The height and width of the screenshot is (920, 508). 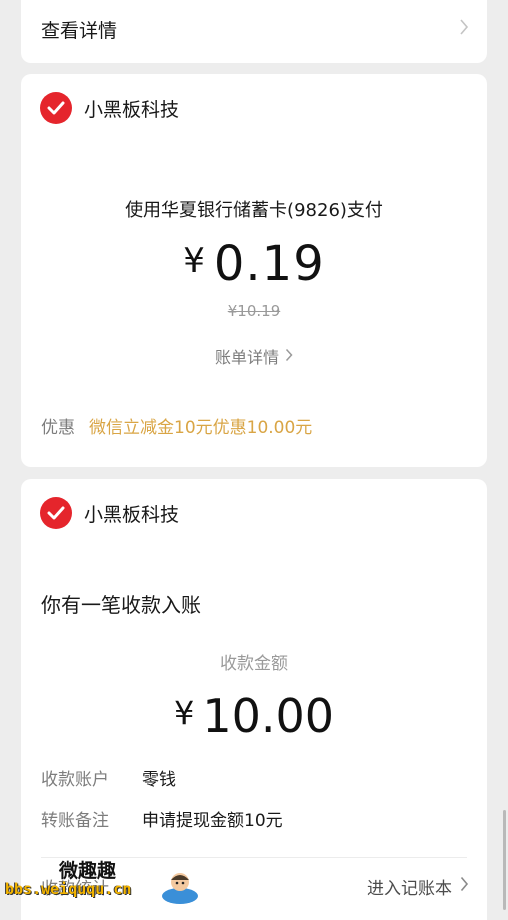 What do you see at coordinates (88, 871) in the screenshot?
I see `watermark-title: 微趣趣` at bounding box center [88, 871].